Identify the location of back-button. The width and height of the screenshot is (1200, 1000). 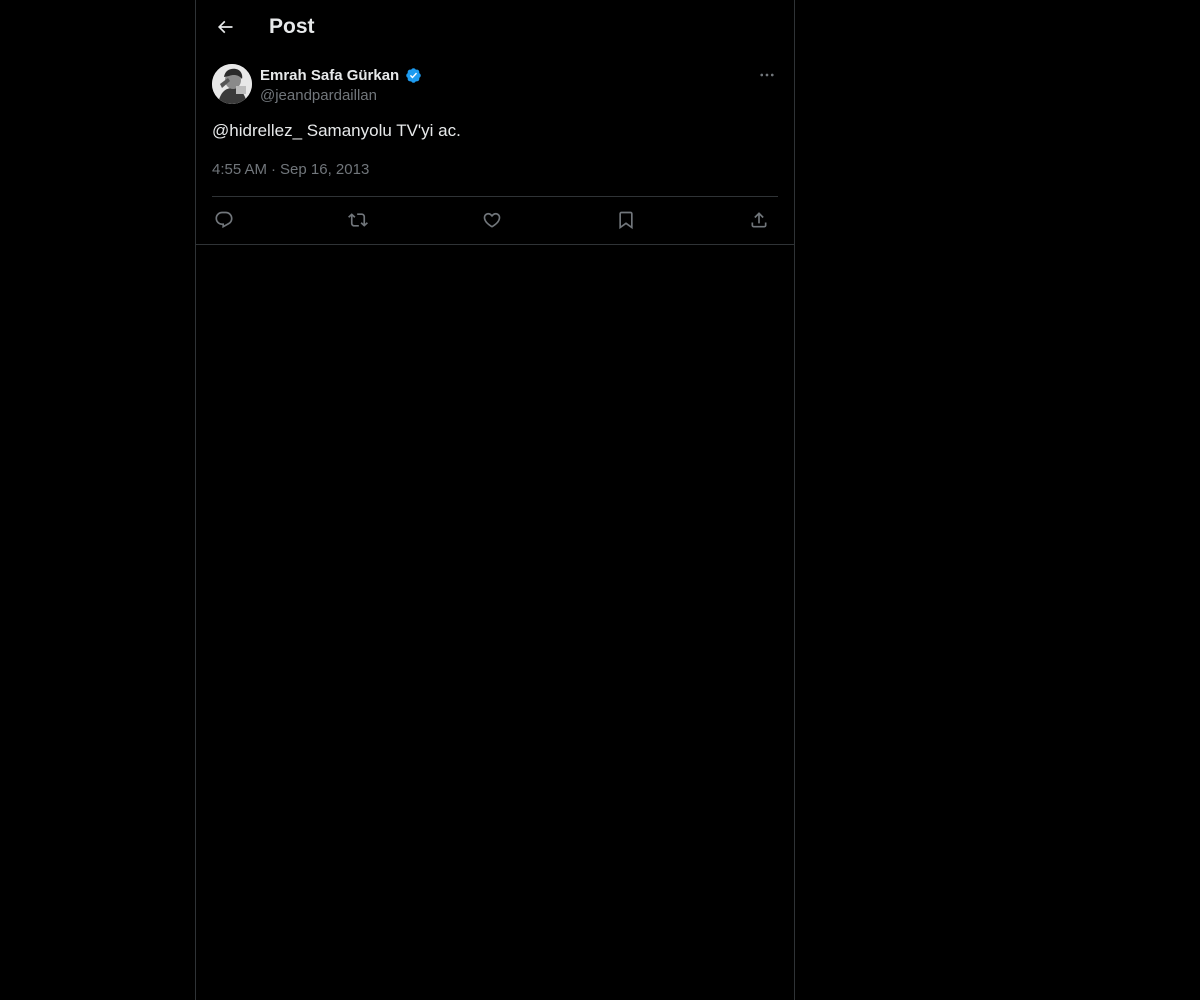
(225, 27).